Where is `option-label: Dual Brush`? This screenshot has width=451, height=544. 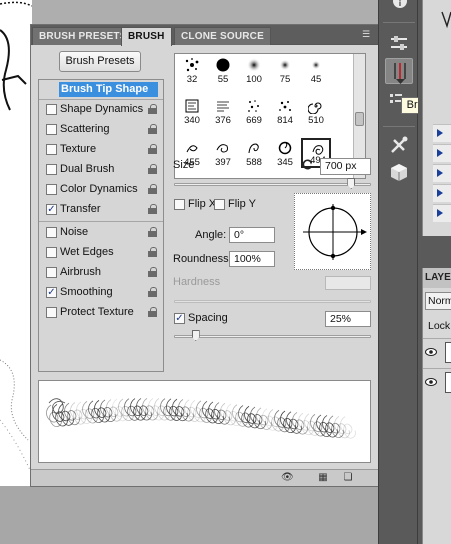 option-label: Dual Brush is located at coordinates (87, 169).